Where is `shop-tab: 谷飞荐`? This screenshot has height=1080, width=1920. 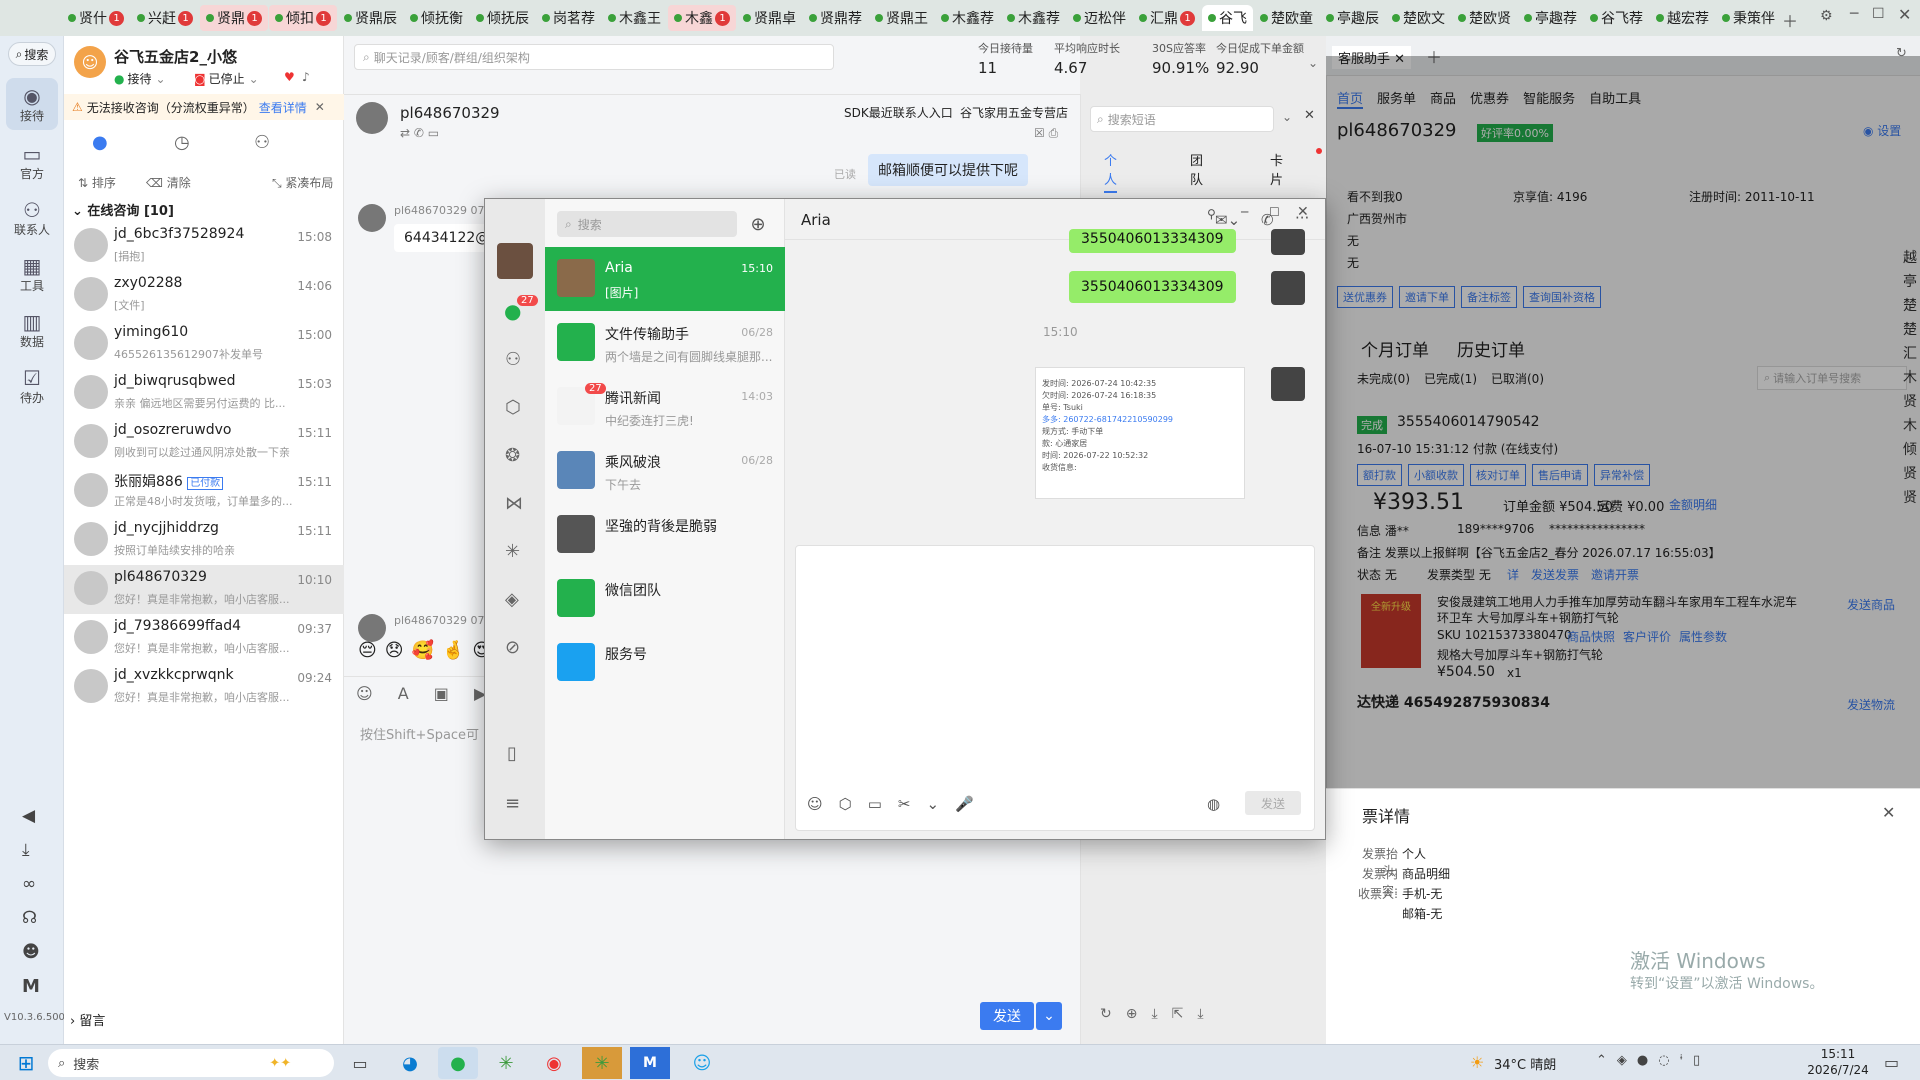
shop-tab: 谷飞荐 is located at coordinates (1616, 18).